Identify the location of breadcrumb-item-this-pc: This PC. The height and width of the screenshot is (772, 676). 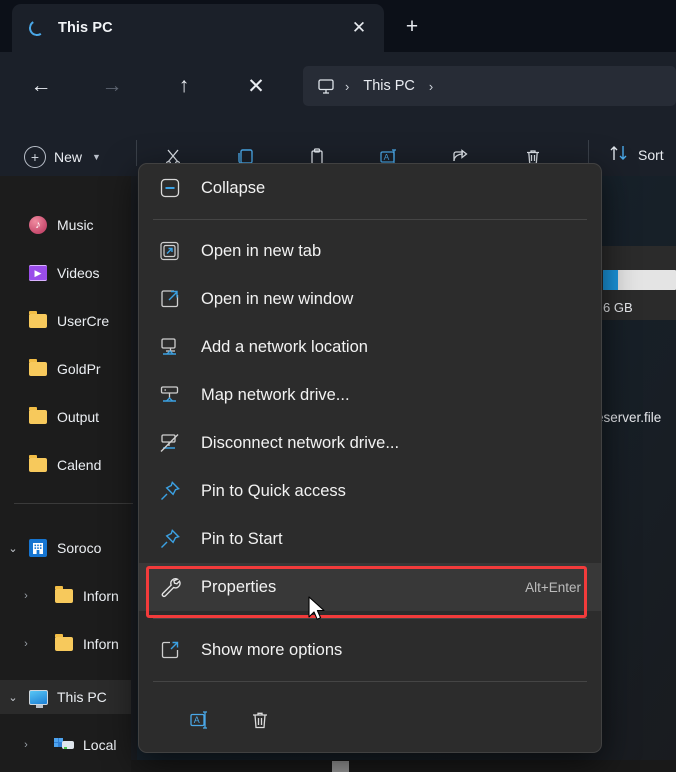
(389, 86).